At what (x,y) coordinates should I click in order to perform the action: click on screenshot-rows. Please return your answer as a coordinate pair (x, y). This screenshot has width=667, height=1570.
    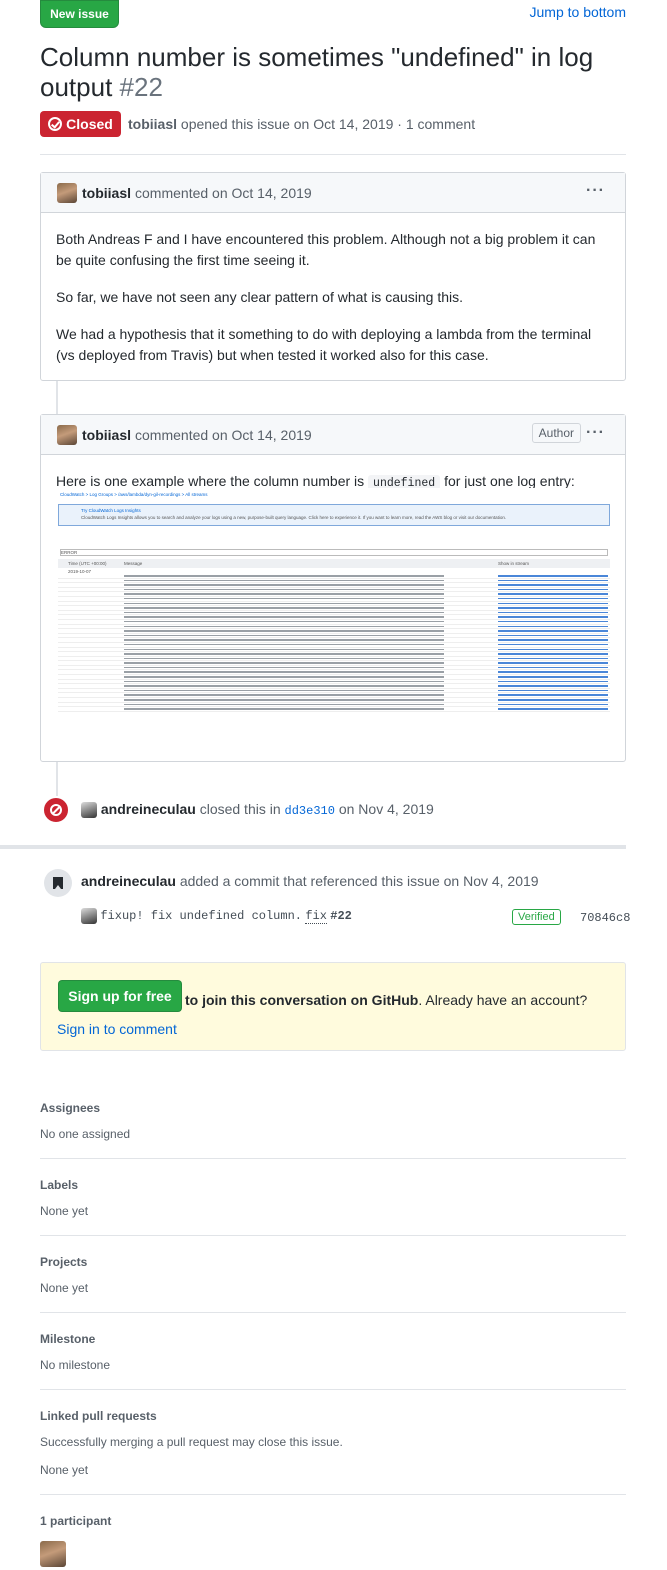
    Looking at the image, I should click on (334, 643).